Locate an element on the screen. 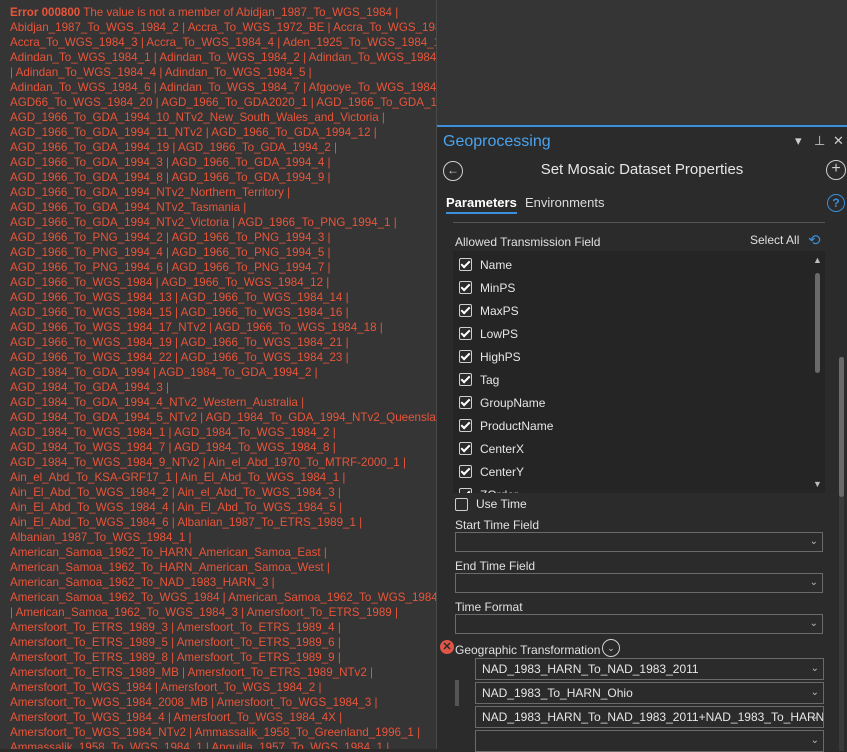 Image resolution: width=847 pixels, height=752 pixels. start-time-label: Start Time Field is located at coordinates (497, 525).